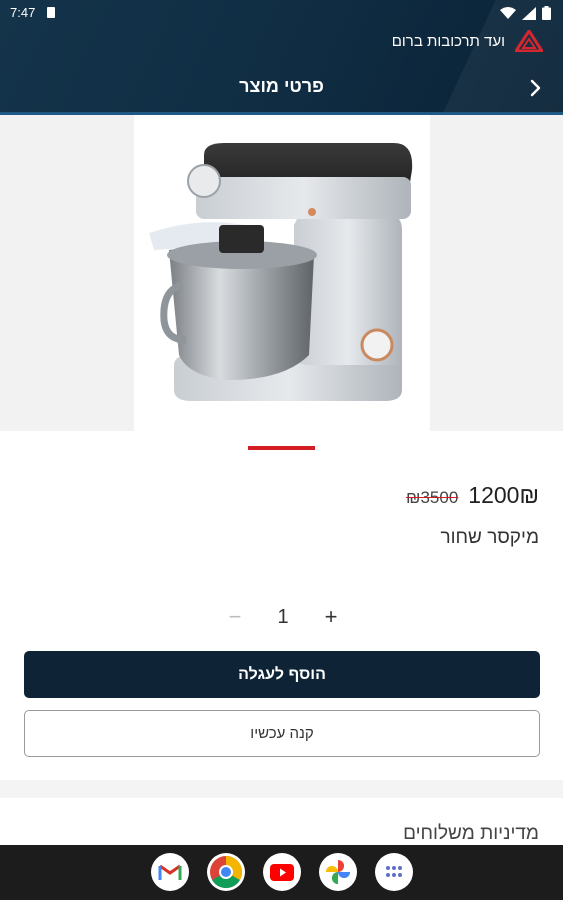 The width and height of the screenshot is (563, 900). What do you see at coordinates (432, 497) in the screenshot?
I see `old-price: ₪3500` at bounding box center [432, 497].